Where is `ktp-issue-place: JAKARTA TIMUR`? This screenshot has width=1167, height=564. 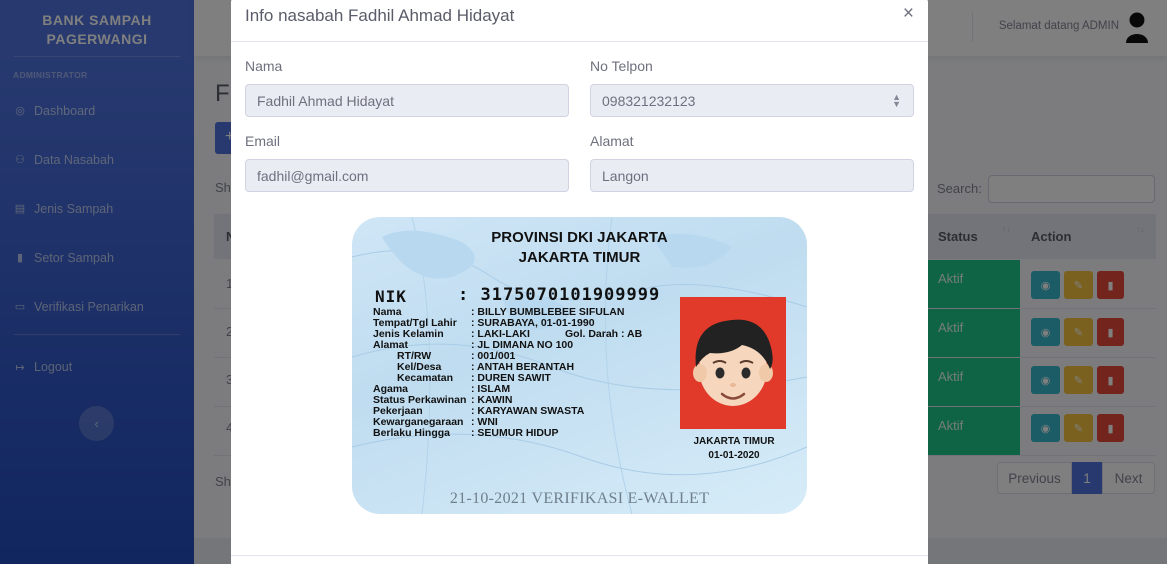
ktp-issue-place: JAKARTA TIMUR is located at coordinates (734, 441).